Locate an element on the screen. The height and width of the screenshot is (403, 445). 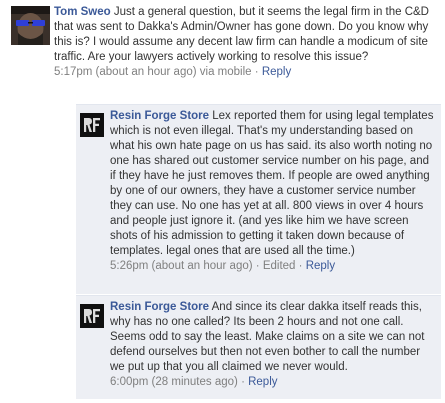
comment-meta: 6:00pm (28 minutes ago) · Reply is located at coordinates (272, 382).